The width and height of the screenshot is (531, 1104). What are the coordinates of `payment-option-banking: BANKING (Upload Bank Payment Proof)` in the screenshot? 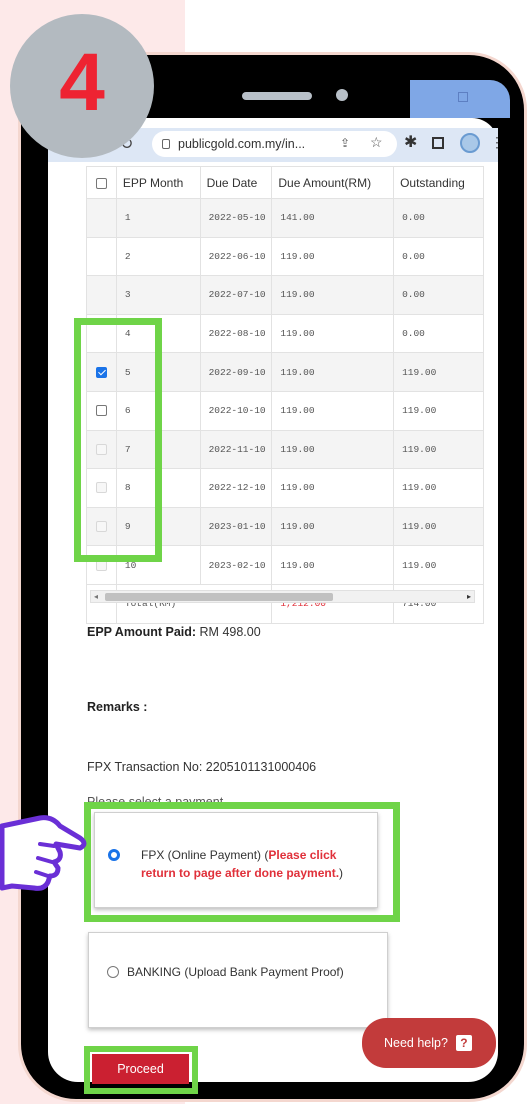 It's located at (238, 980).